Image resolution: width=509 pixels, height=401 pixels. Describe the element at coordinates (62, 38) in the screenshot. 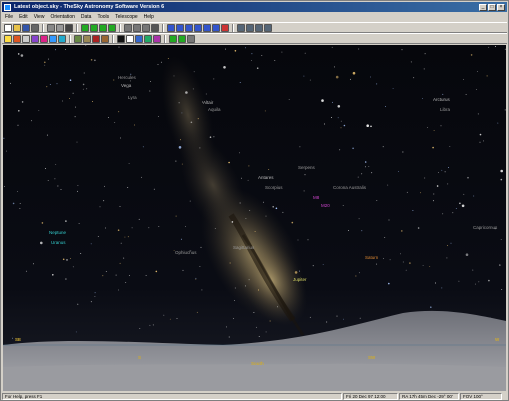

I see `comet-button` at that location.